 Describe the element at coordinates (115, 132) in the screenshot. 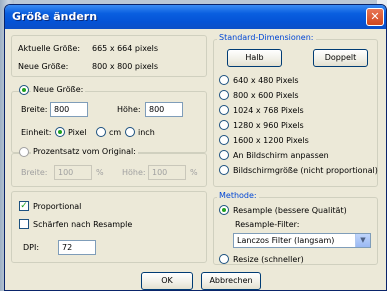

I see `unit-cm-label: cm` at that location.